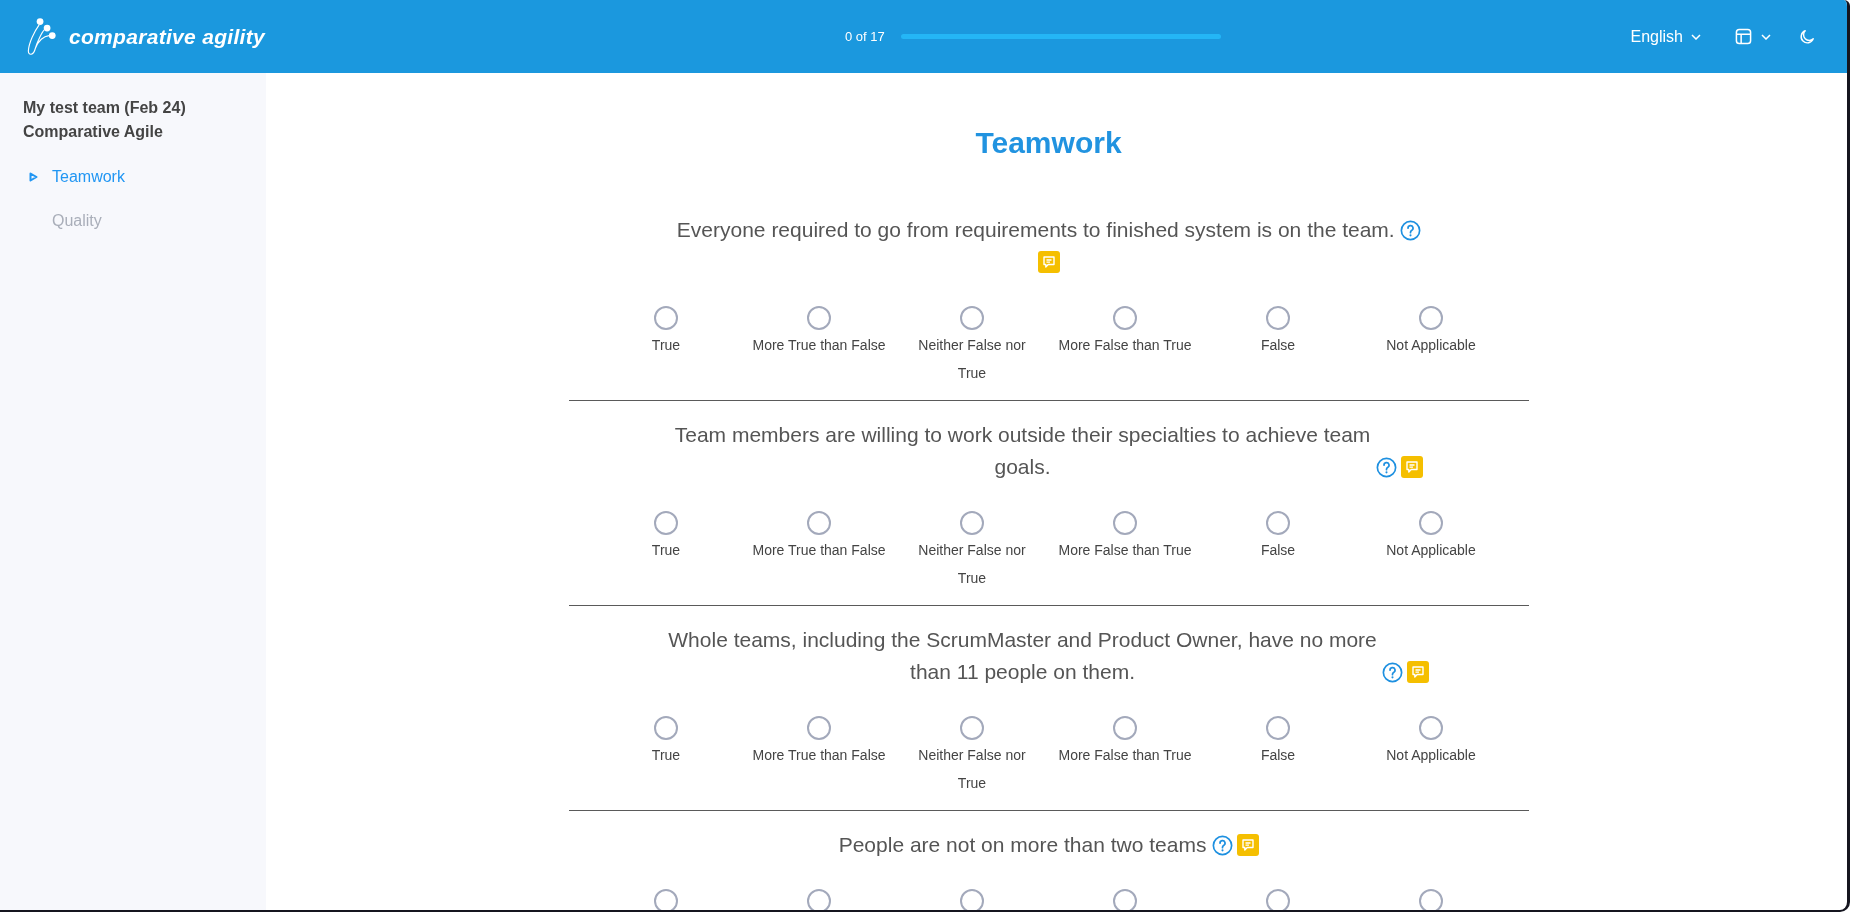  What do you see at coordinates (865, 36) in the screenshot?
I see `progress-text: 0 of 17` at bounding box center [865, 36].